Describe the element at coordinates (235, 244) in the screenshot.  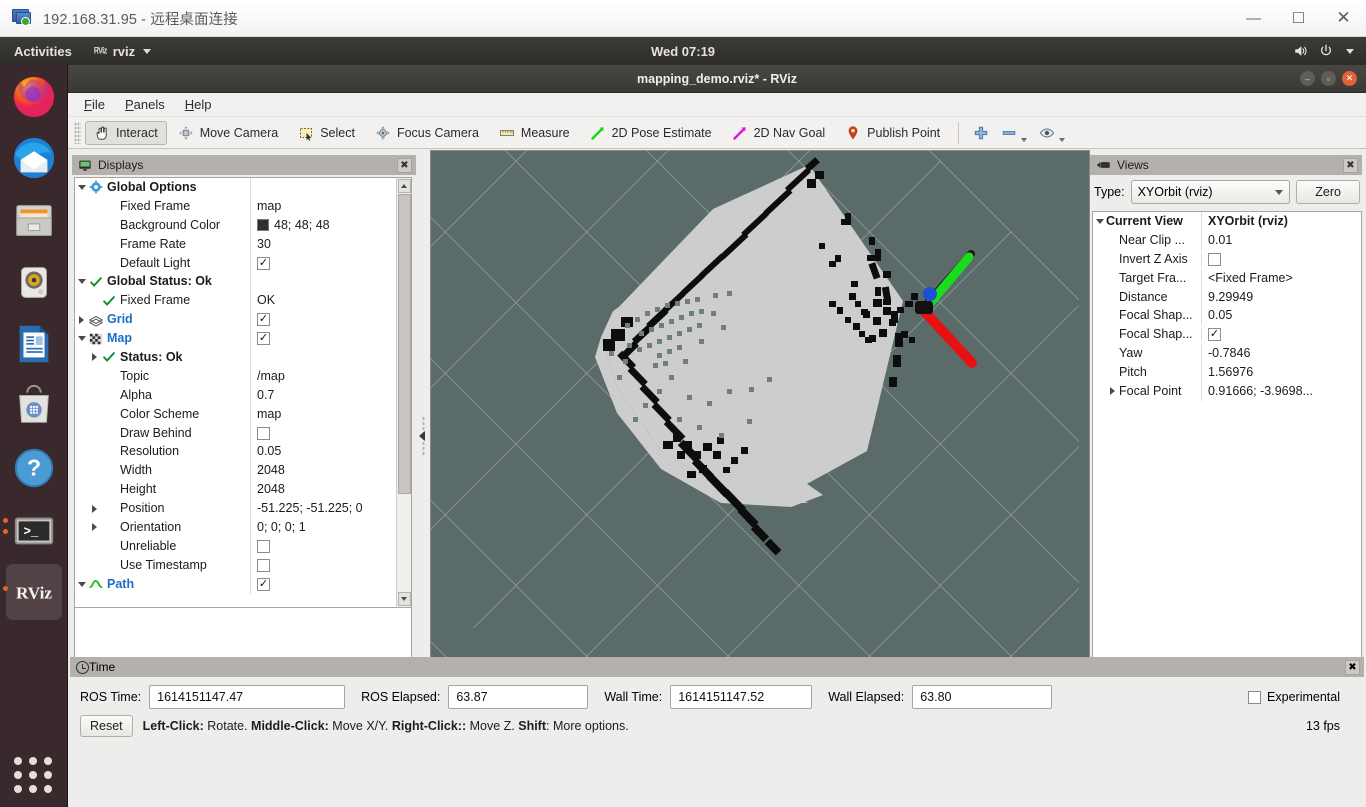
I see `tree-row: Frame Rate 30` at that location.